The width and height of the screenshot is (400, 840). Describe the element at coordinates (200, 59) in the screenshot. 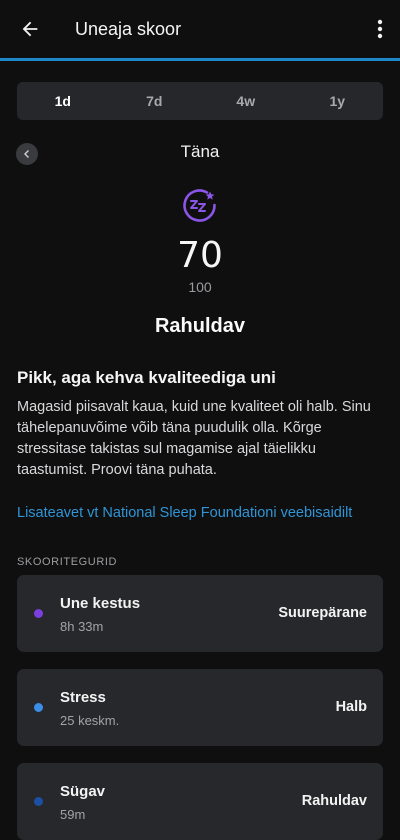

I see `header-accent-line` at that location.